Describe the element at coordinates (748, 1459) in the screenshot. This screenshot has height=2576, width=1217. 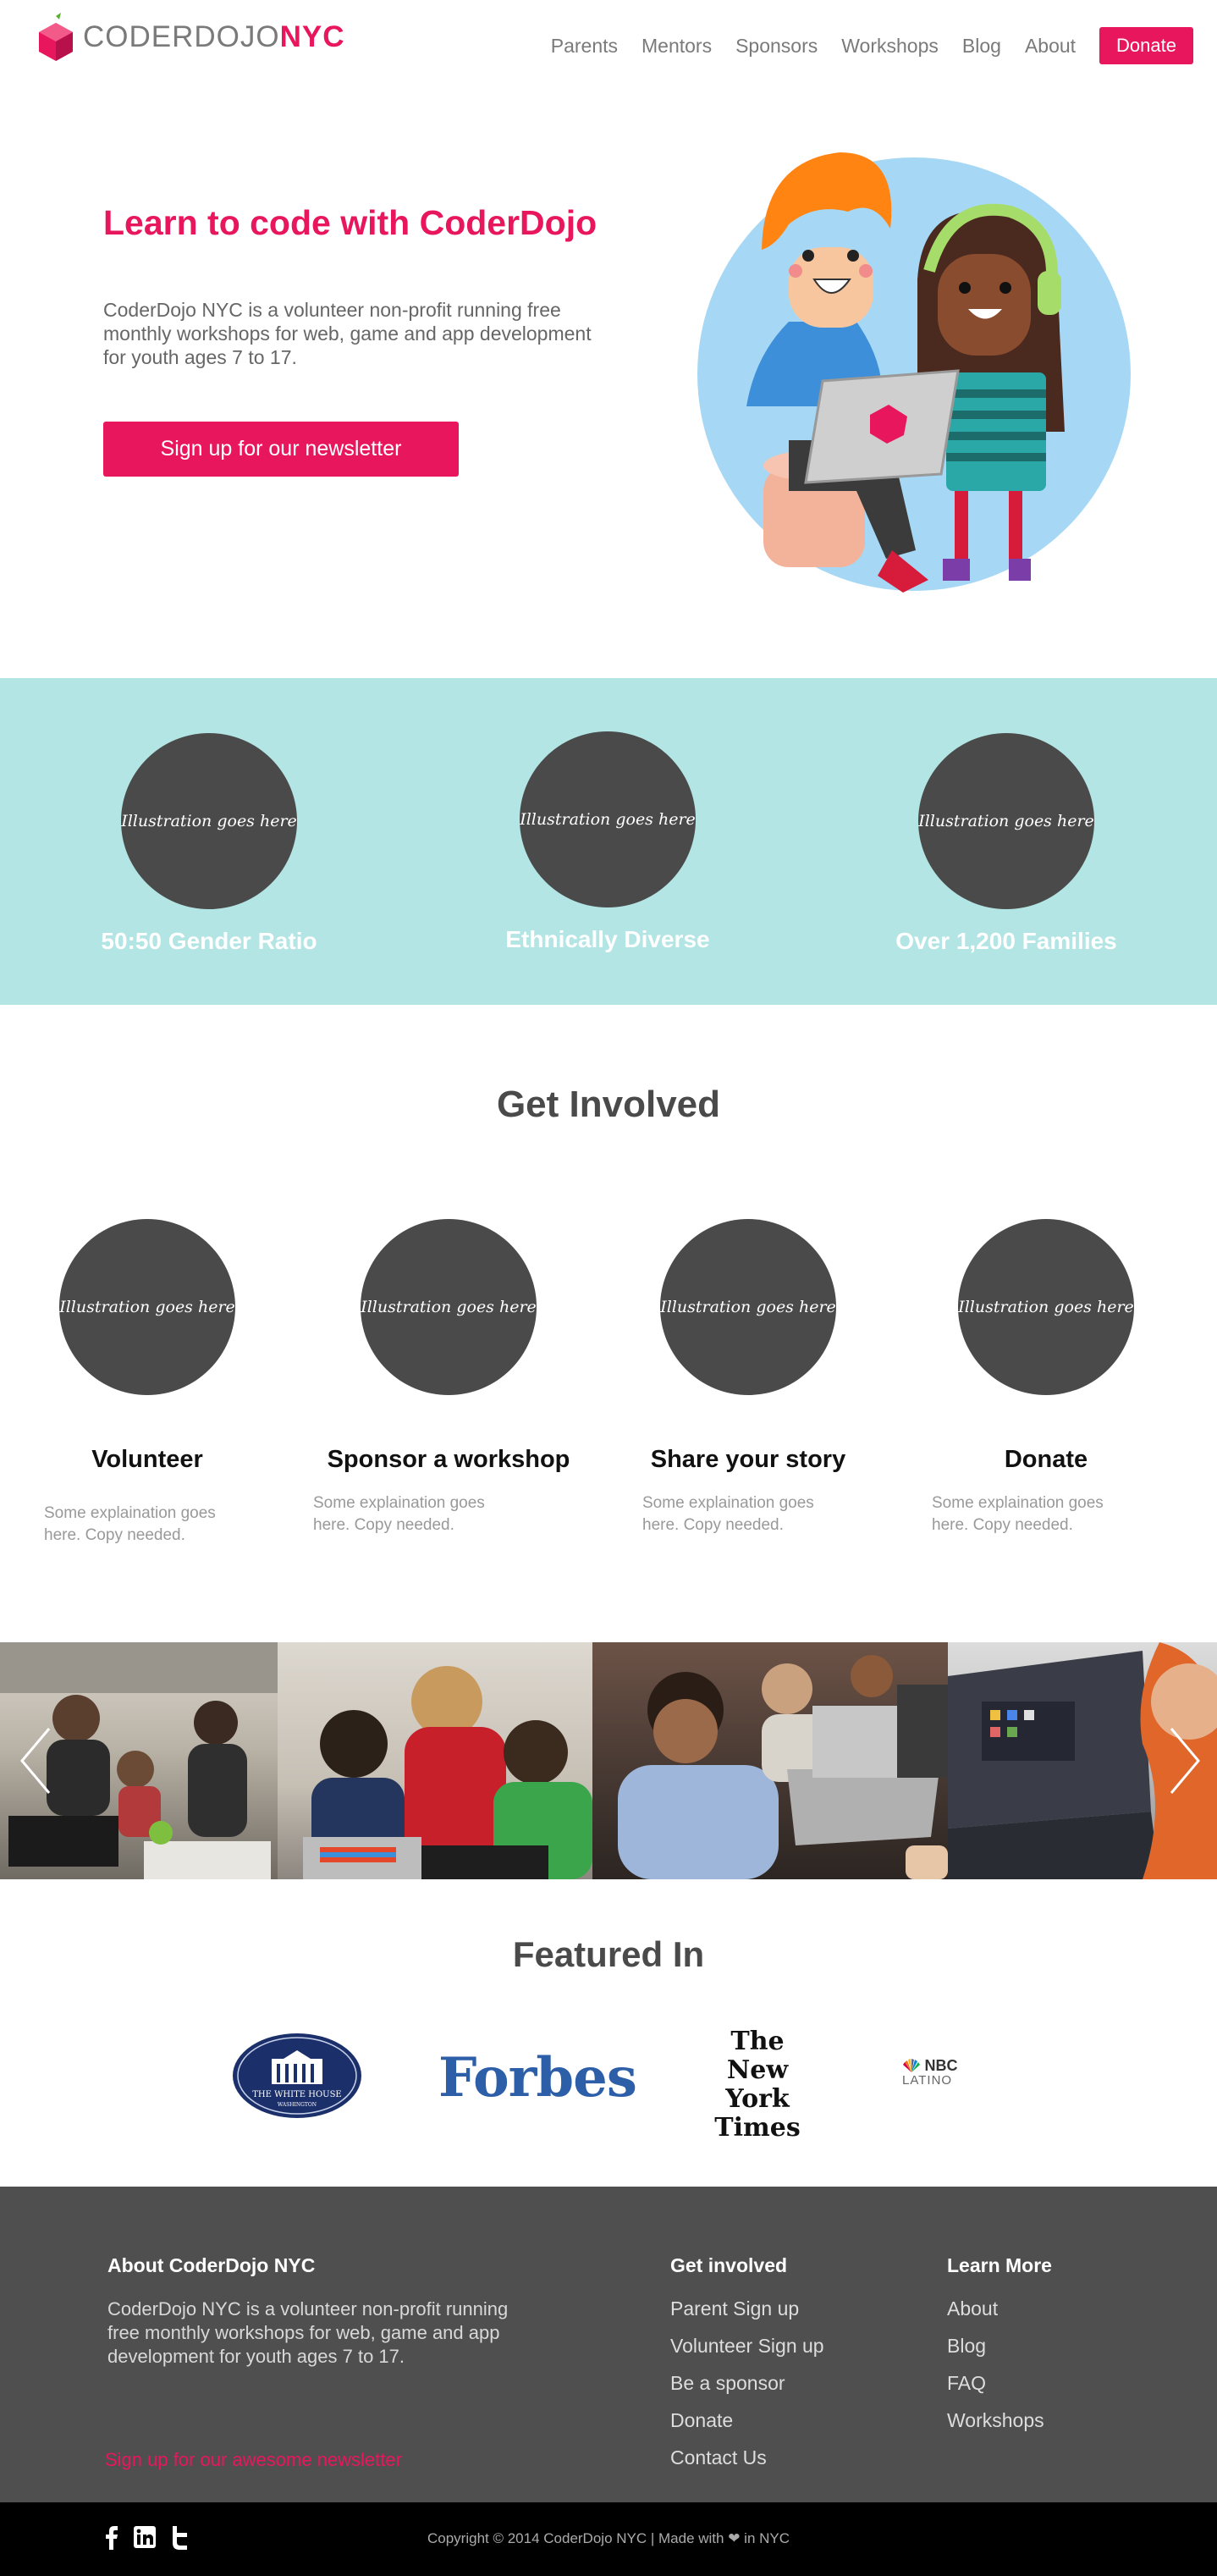
I see `card-title: Share your story` at that location.